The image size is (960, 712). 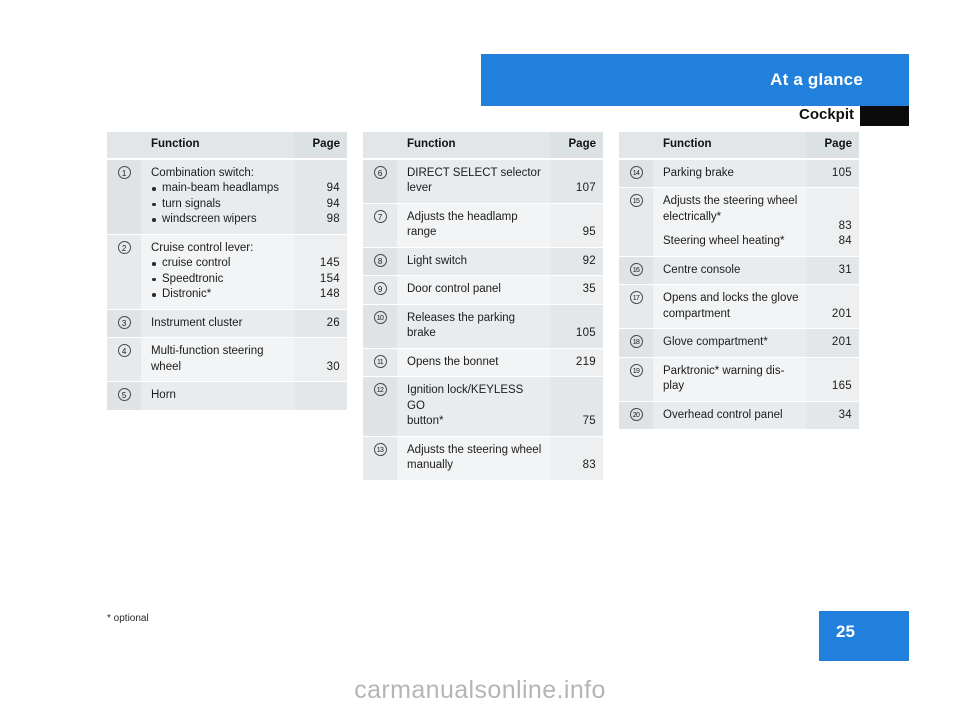 I want to click on page-reference: 165, so click(x=841, y=386).